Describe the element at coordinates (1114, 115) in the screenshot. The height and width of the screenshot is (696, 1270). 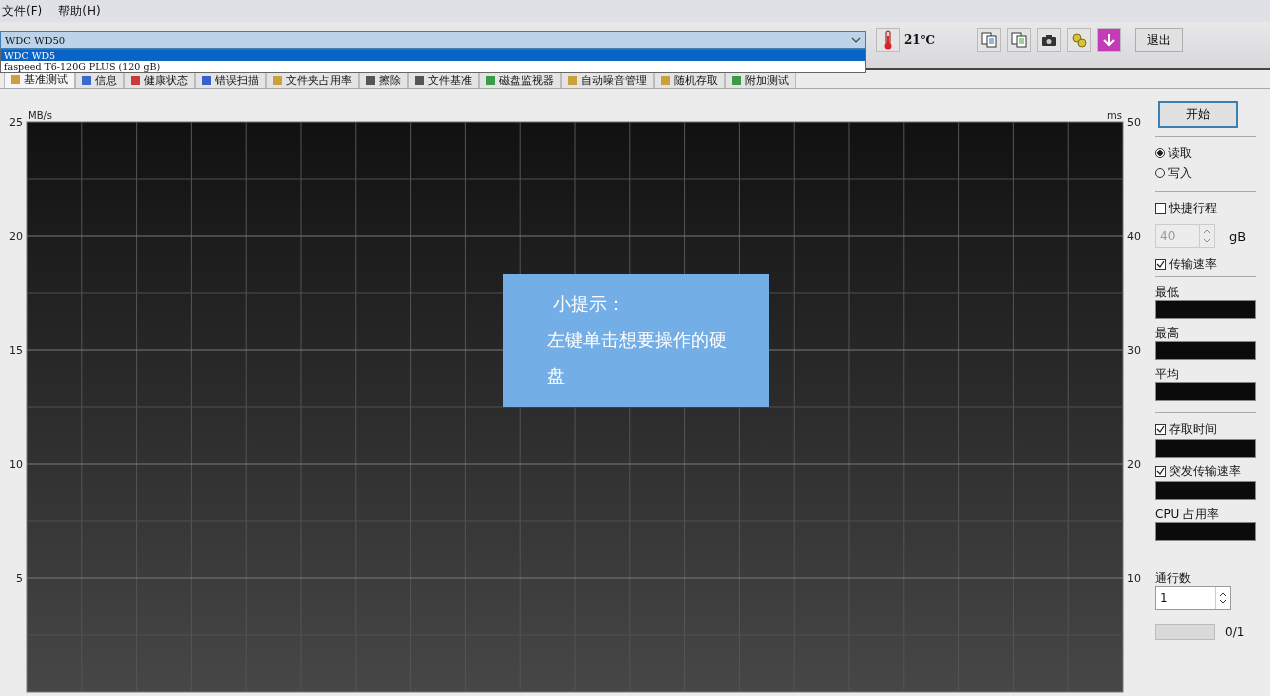
I see `axis-label: ms` at that location.